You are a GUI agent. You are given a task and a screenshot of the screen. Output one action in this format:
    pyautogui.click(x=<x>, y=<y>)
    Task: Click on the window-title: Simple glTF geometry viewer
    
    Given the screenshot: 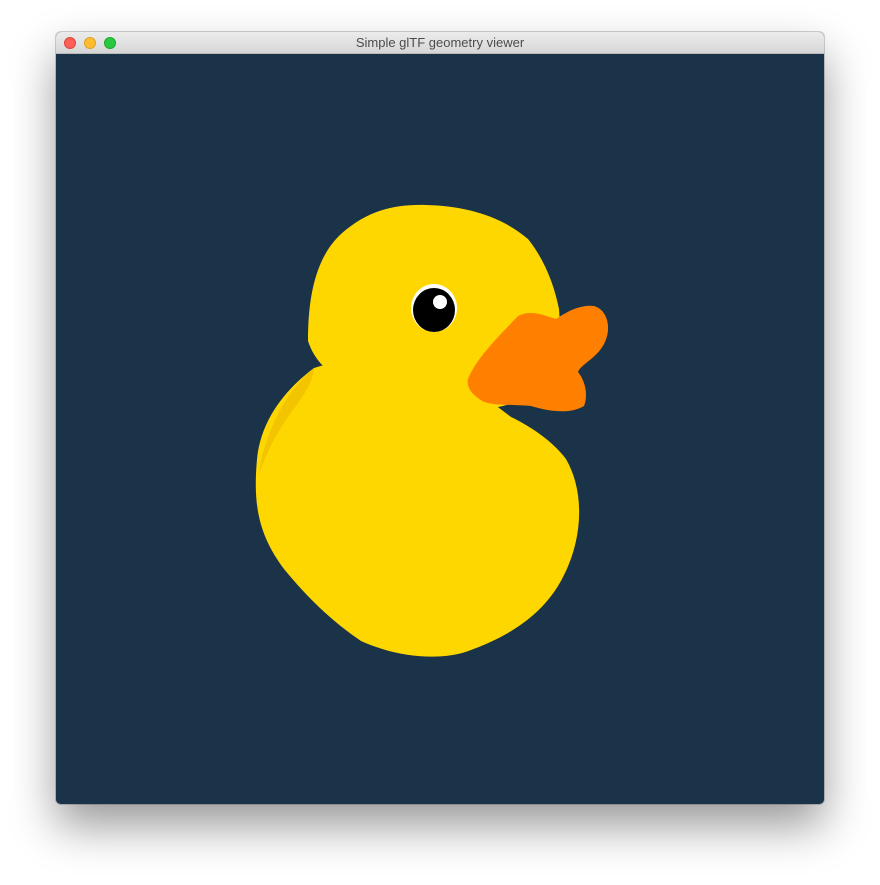 What is the action you would take?
    pyautogui.click(x=440, y=42)
    